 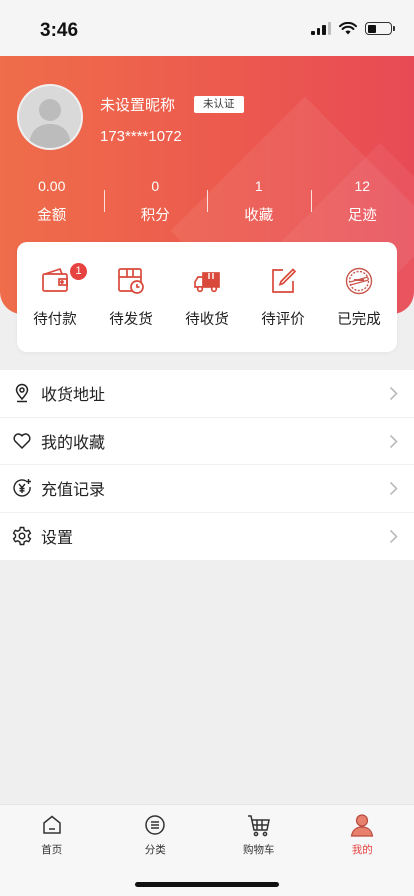 I want to click on order-label: 待评价, so click(x=283, y=320).